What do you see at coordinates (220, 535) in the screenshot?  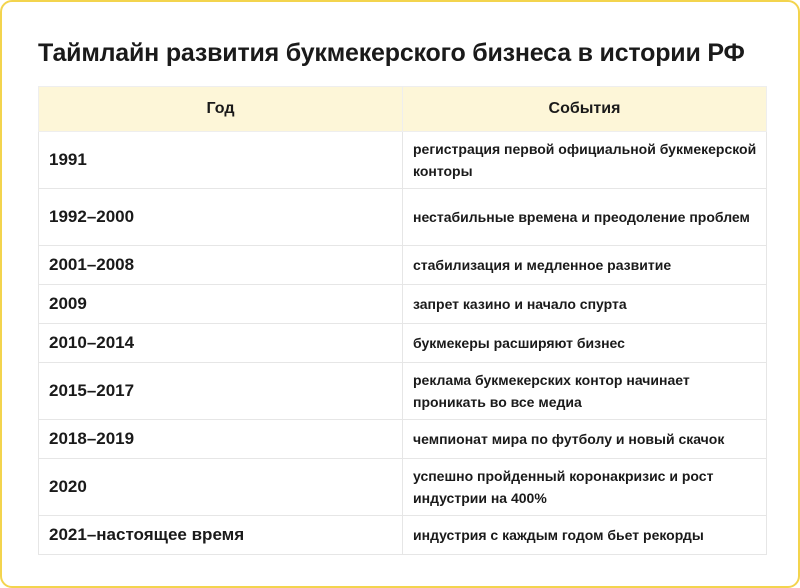 I see `year-cell: 2021–настоящее время` at bounding box center [220, 535].